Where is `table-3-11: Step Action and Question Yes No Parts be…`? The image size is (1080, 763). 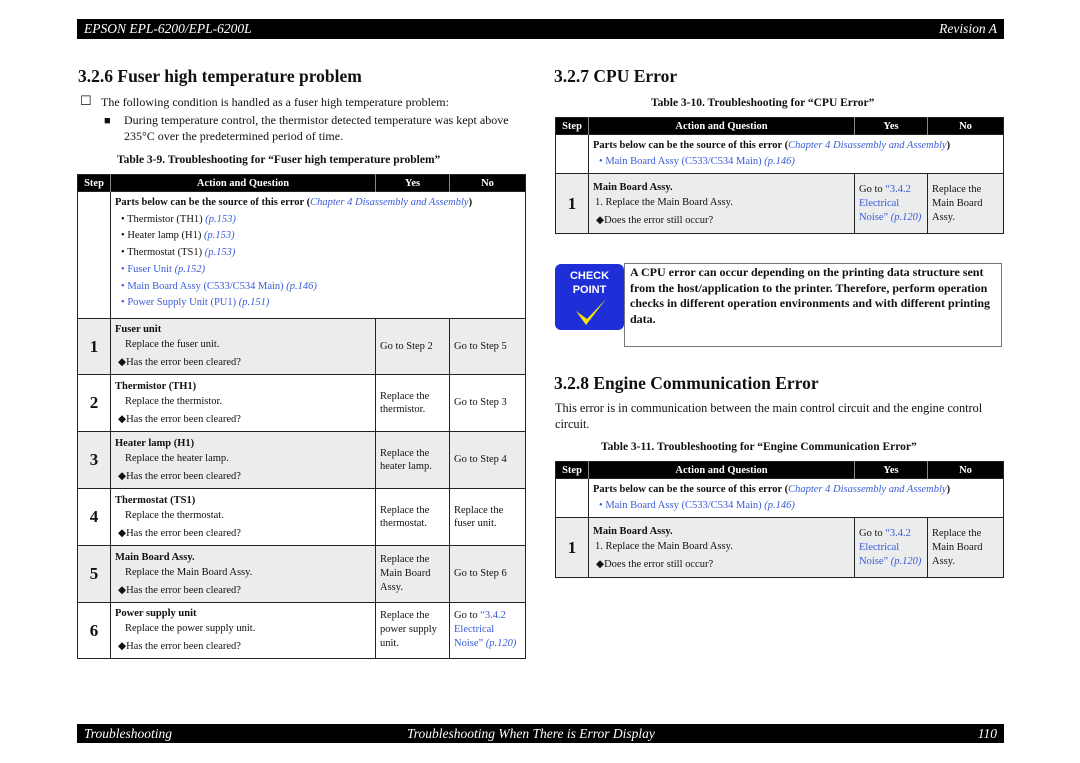
table-3-11: Step Action and Question Yes No Parts be… is located at coordinates (779, 519).